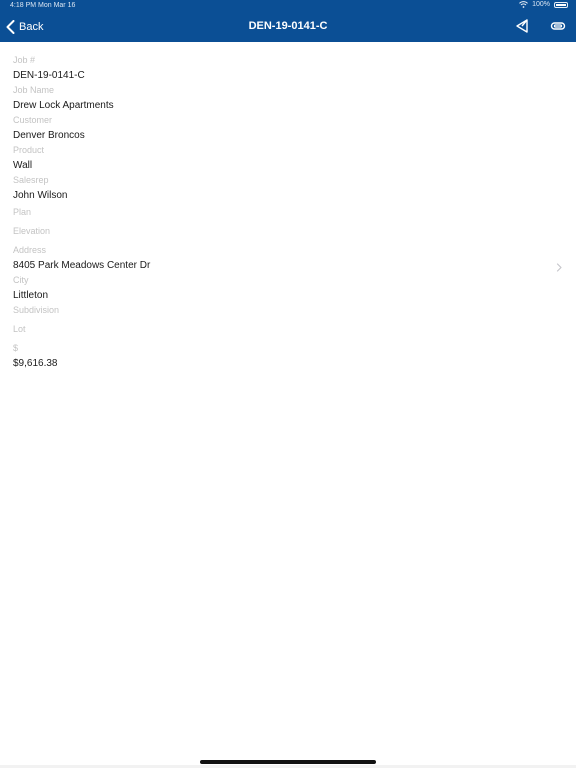 This screenshot has height=768, width=576. Describe the element at coordinates (561, 4) in the screenshot. I see `battery-icon` at that location.